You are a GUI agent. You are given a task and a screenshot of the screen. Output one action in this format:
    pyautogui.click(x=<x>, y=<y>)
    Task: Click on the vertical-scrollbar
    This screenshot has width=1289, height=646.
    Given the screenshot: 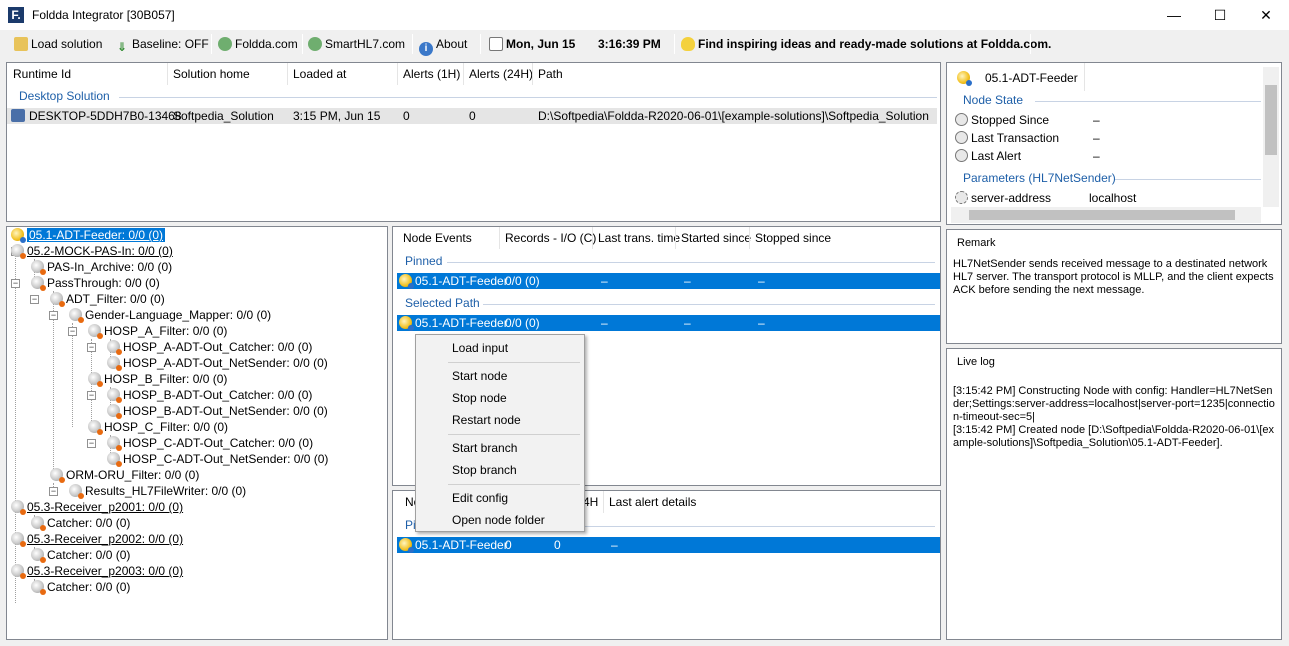 What is the action you would take?
    pyautogui.click(x=1271, y=137)
    